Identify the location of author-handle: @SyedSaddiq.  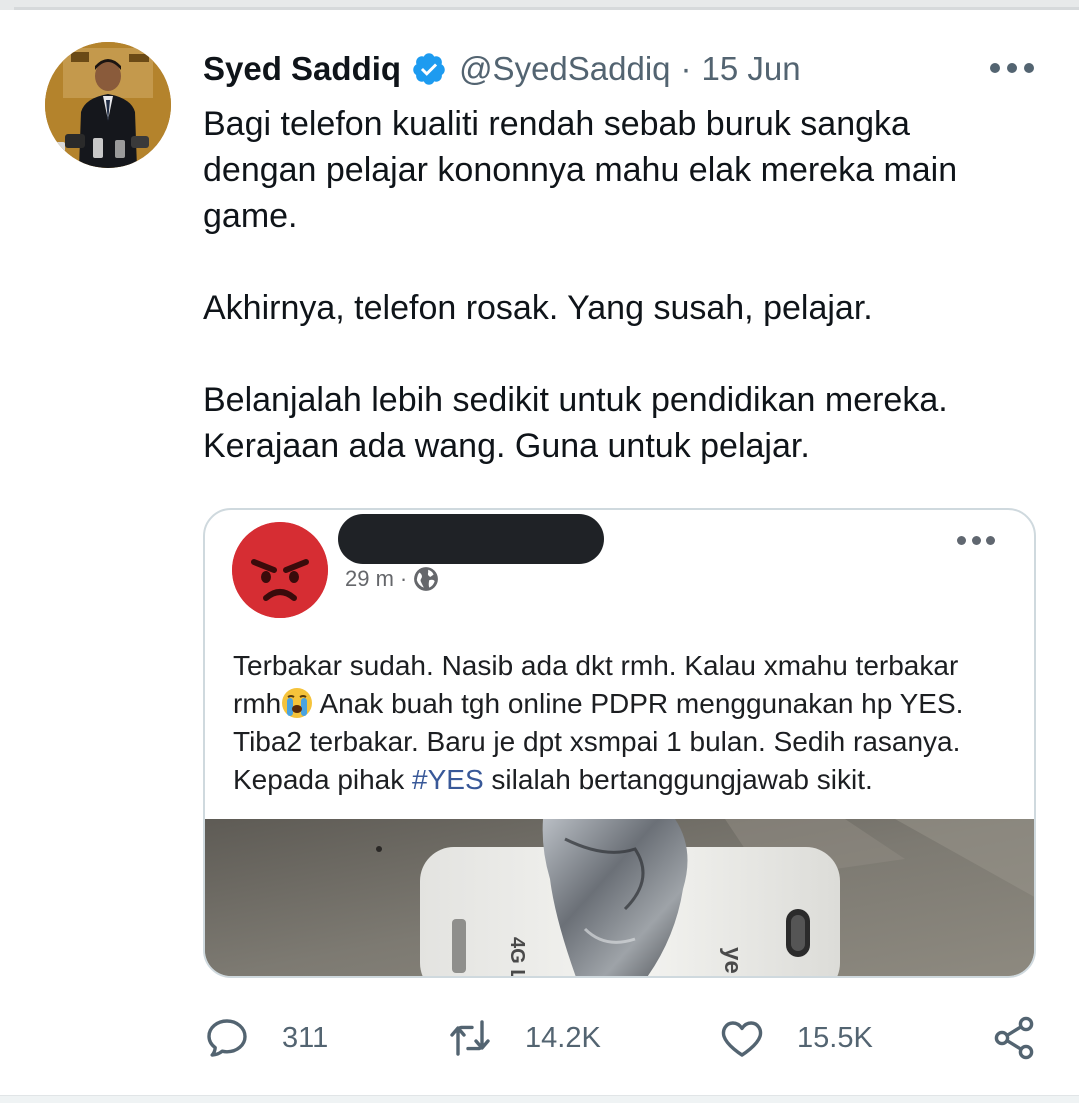
(564, 69).